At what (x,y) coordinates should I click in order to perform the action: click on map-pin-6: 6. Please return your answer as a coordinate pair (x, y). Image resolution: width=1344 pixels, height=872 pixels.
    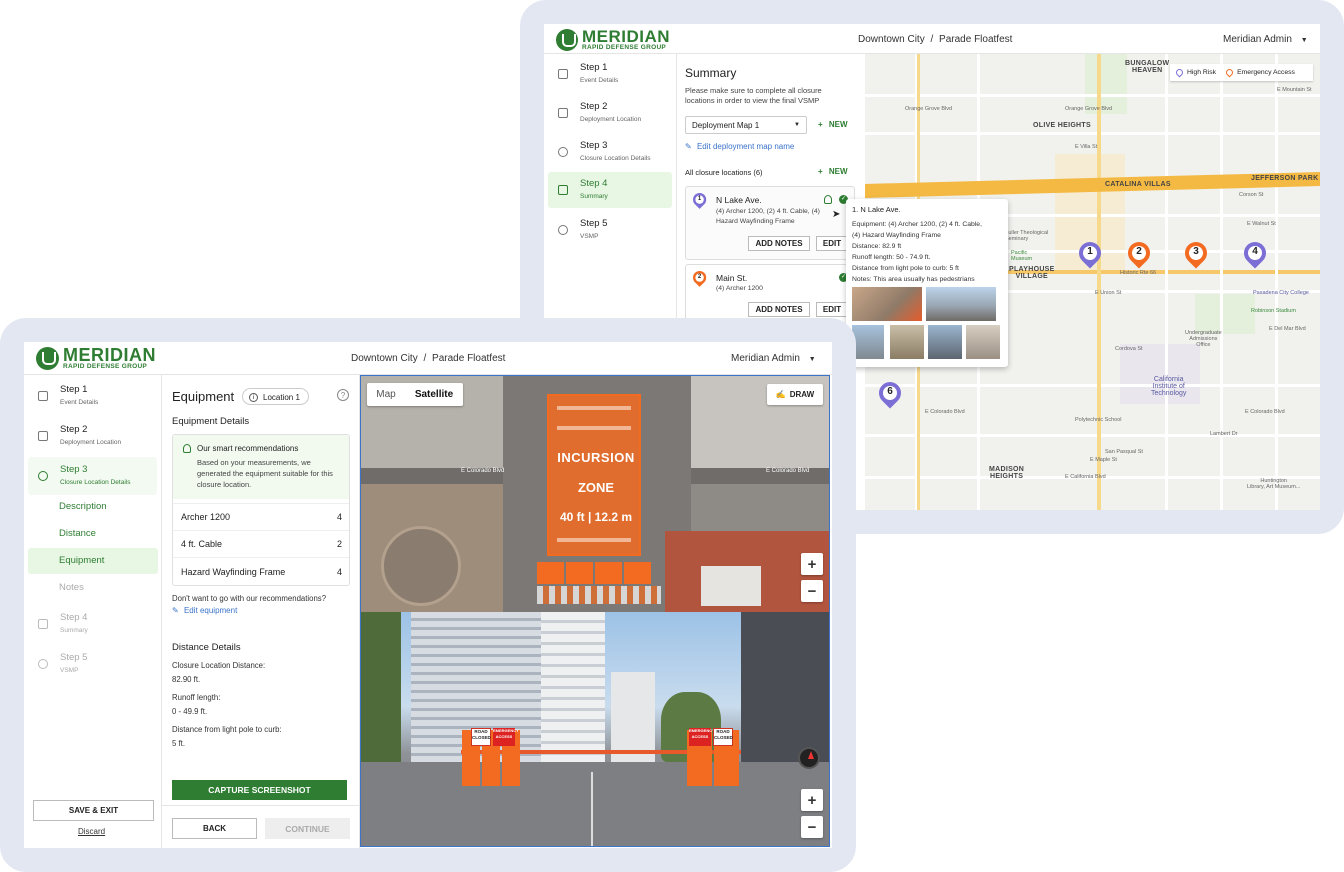
    Looking at the image, I should click on (890, 393).